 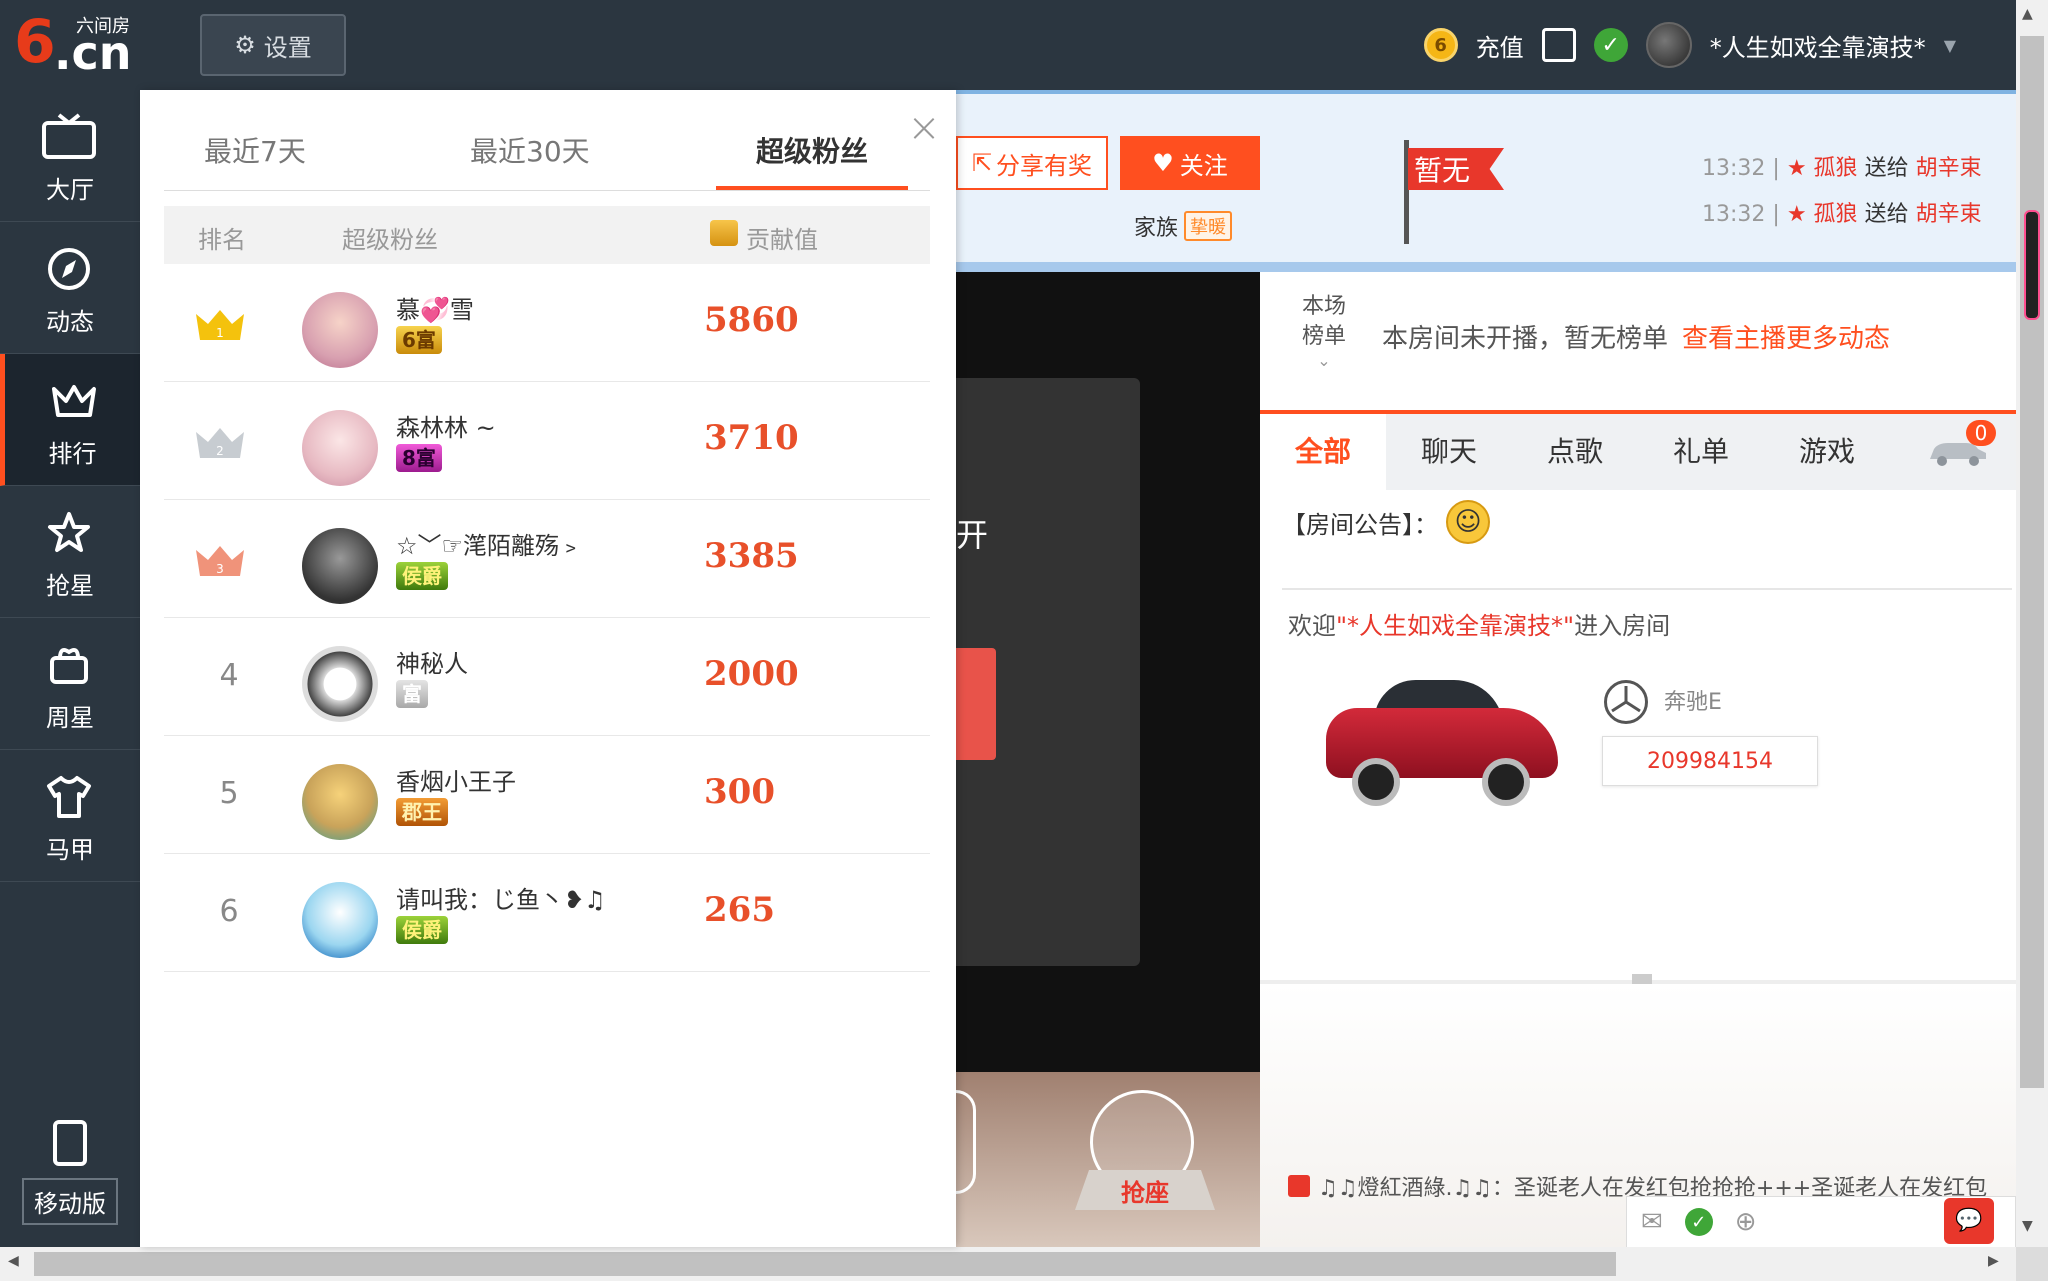 What do you see at coordinates (501, 897) in the screenshot?
I see `fan-name: 请叫我：じ鱼丶❥♫` at bounding box center [501, 897].